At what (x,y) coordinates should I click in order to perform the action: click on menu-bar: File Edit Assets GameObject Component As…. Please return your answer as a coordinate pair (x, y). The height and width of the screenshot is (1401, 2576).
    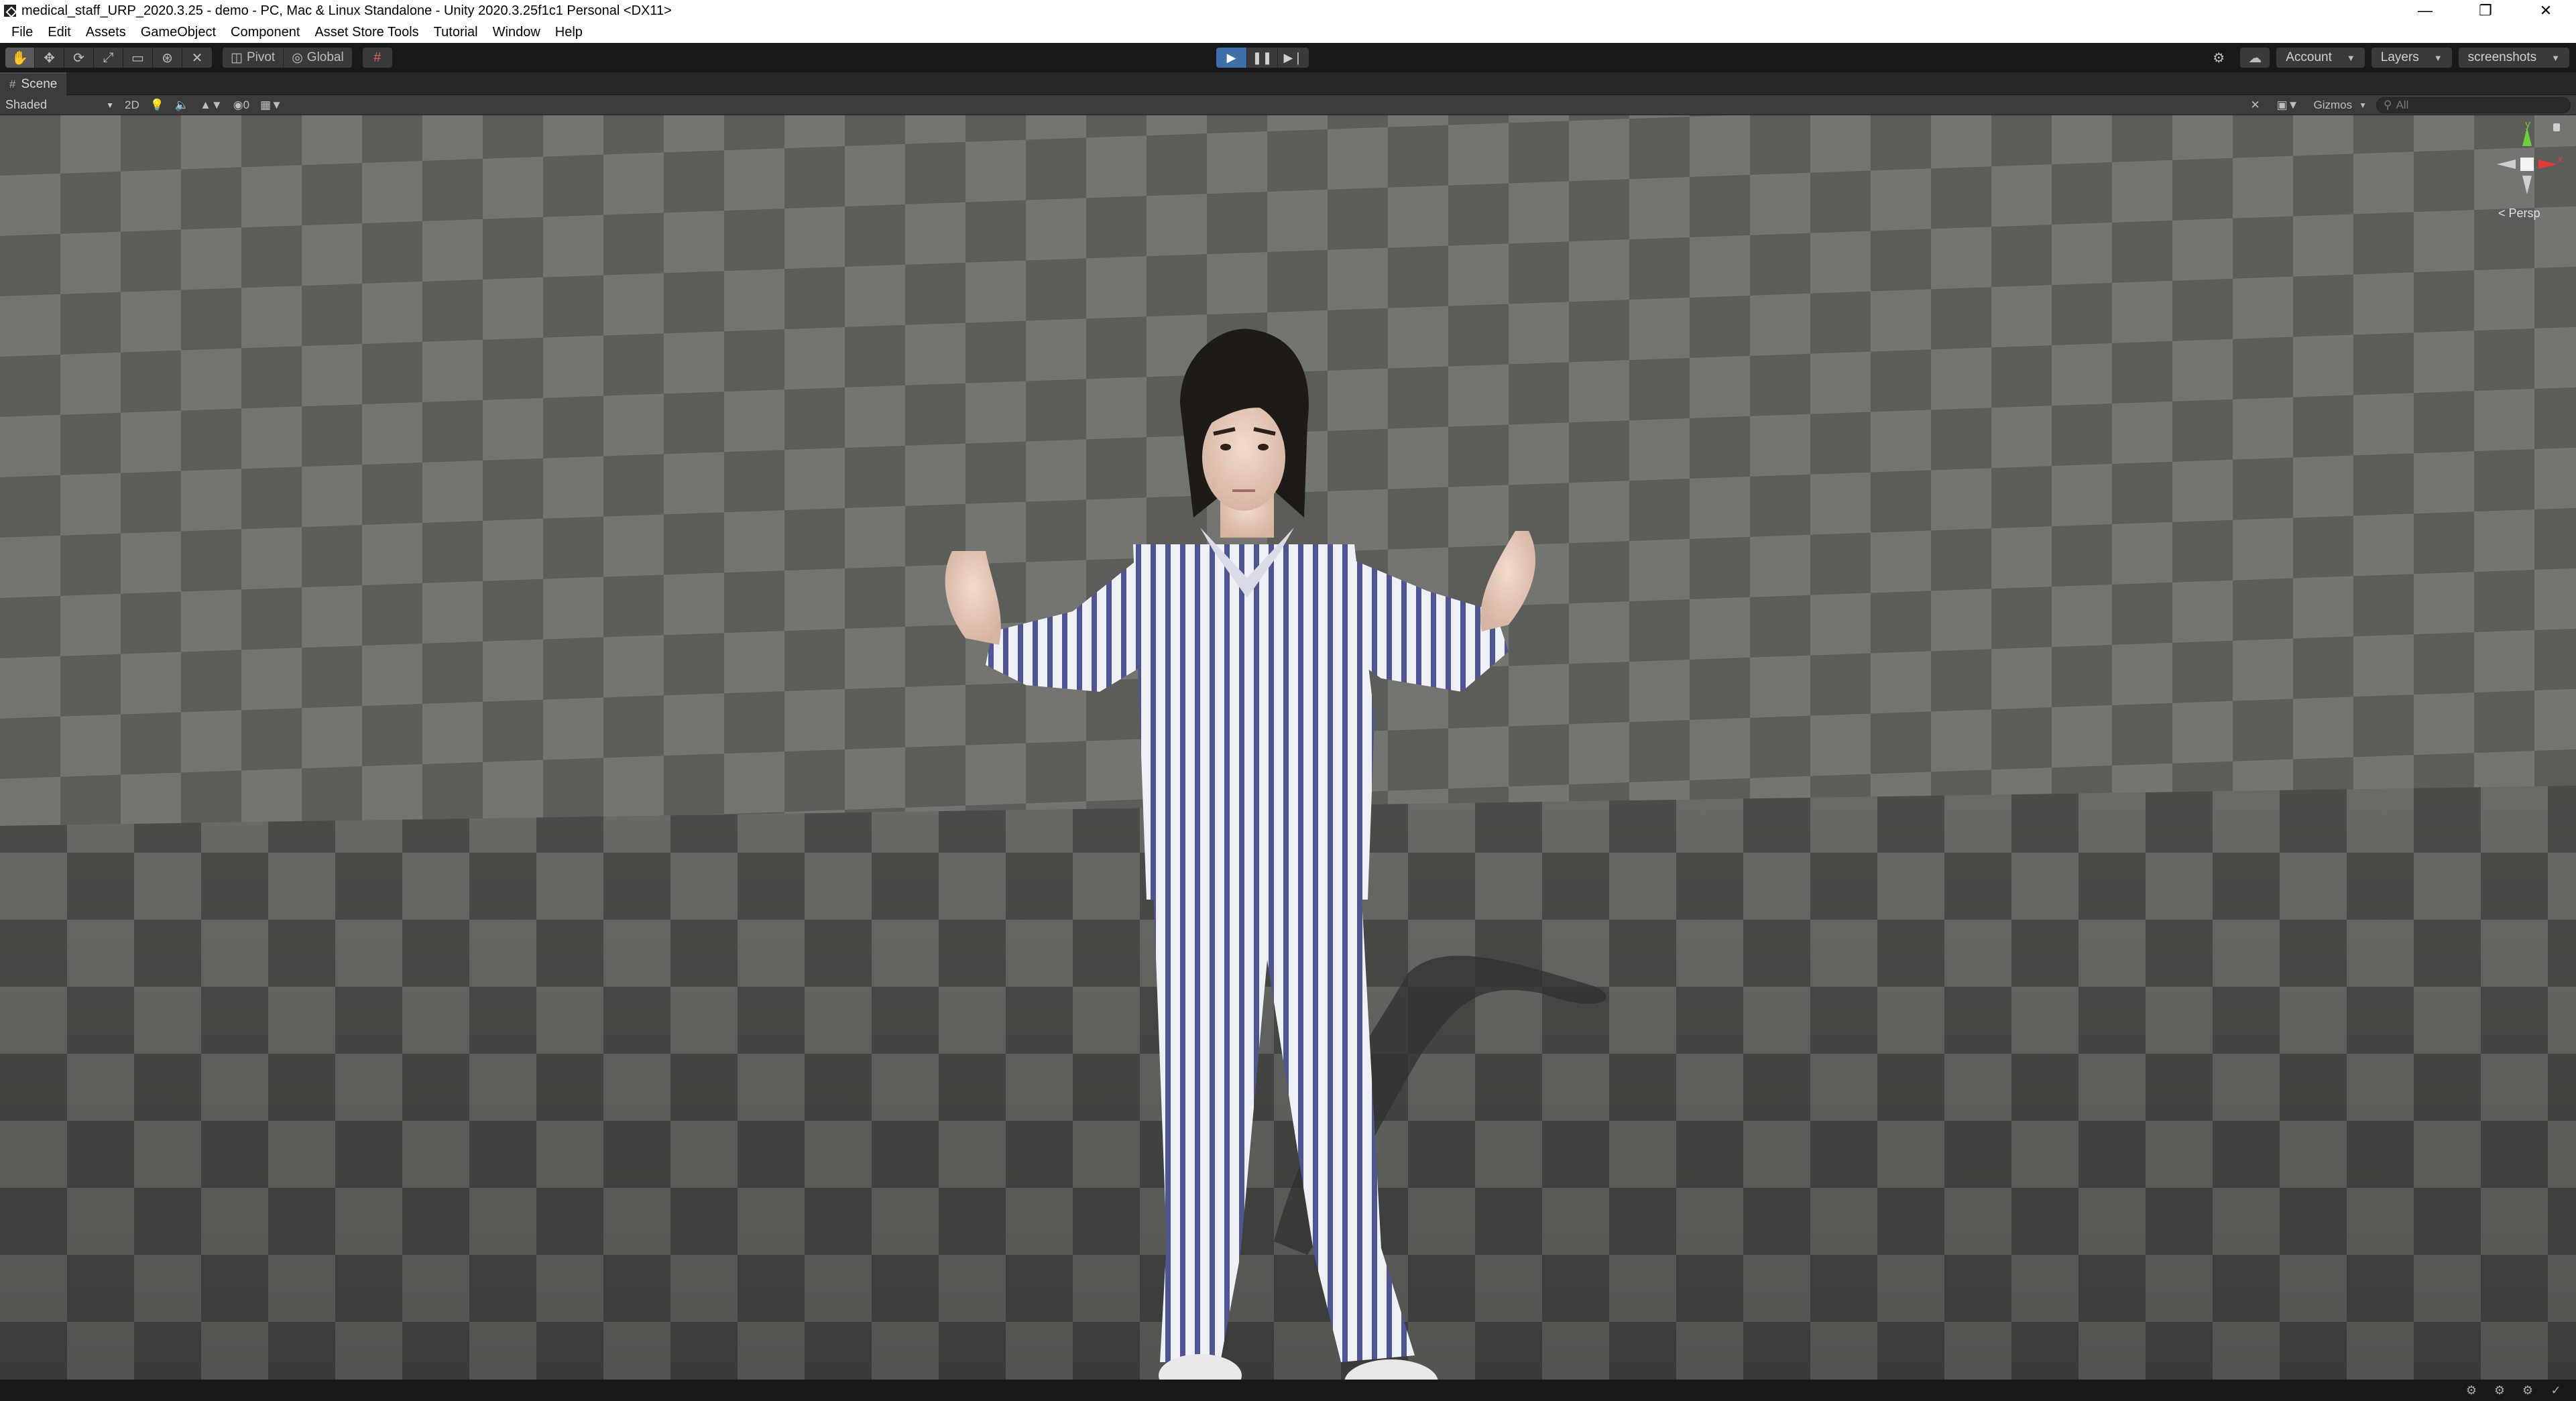
    Looking at the image, I should click on (1288, 32).